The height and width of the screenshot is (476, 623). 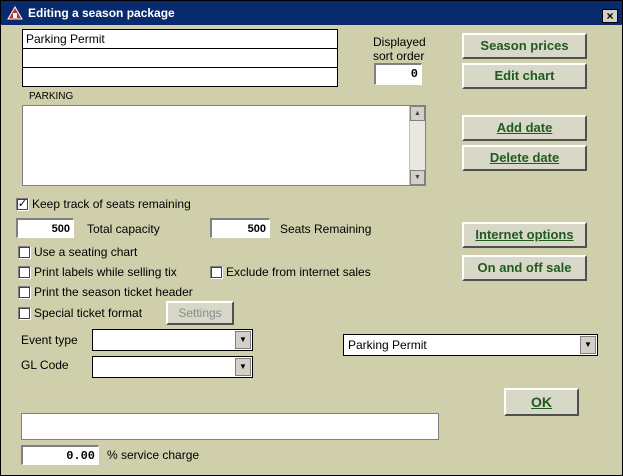 I want to click on add-date-button: Add date, so click(x=524, y=128).